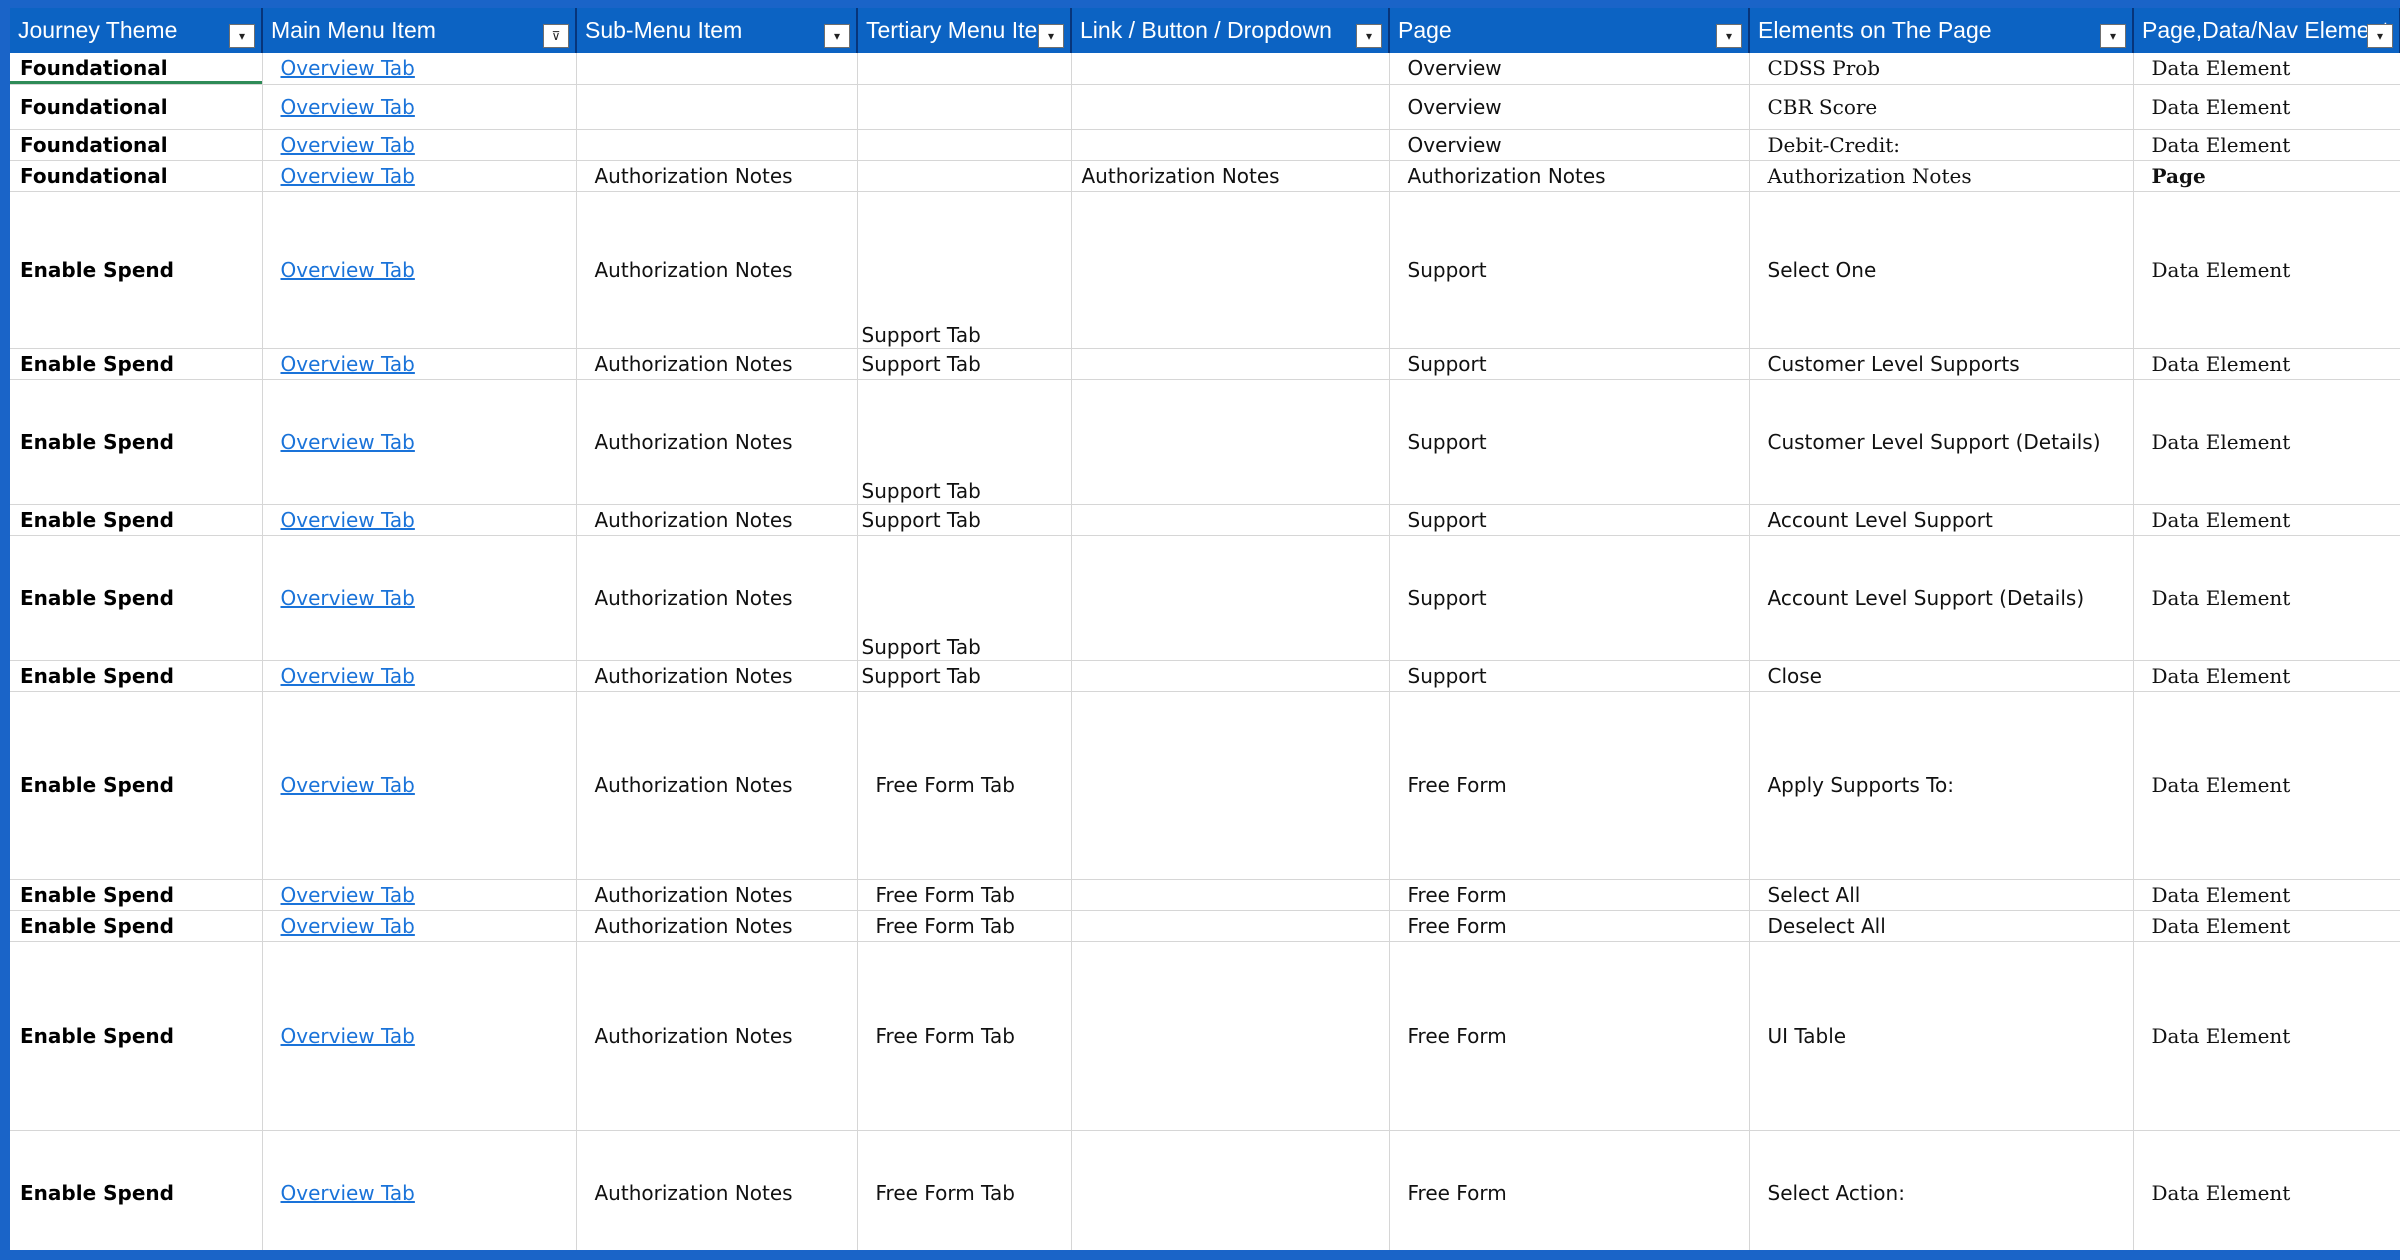  Describe the element at coordinates (1941, 364) in the screenshot. I see `element-cell: Customer Level Supports` at that location.